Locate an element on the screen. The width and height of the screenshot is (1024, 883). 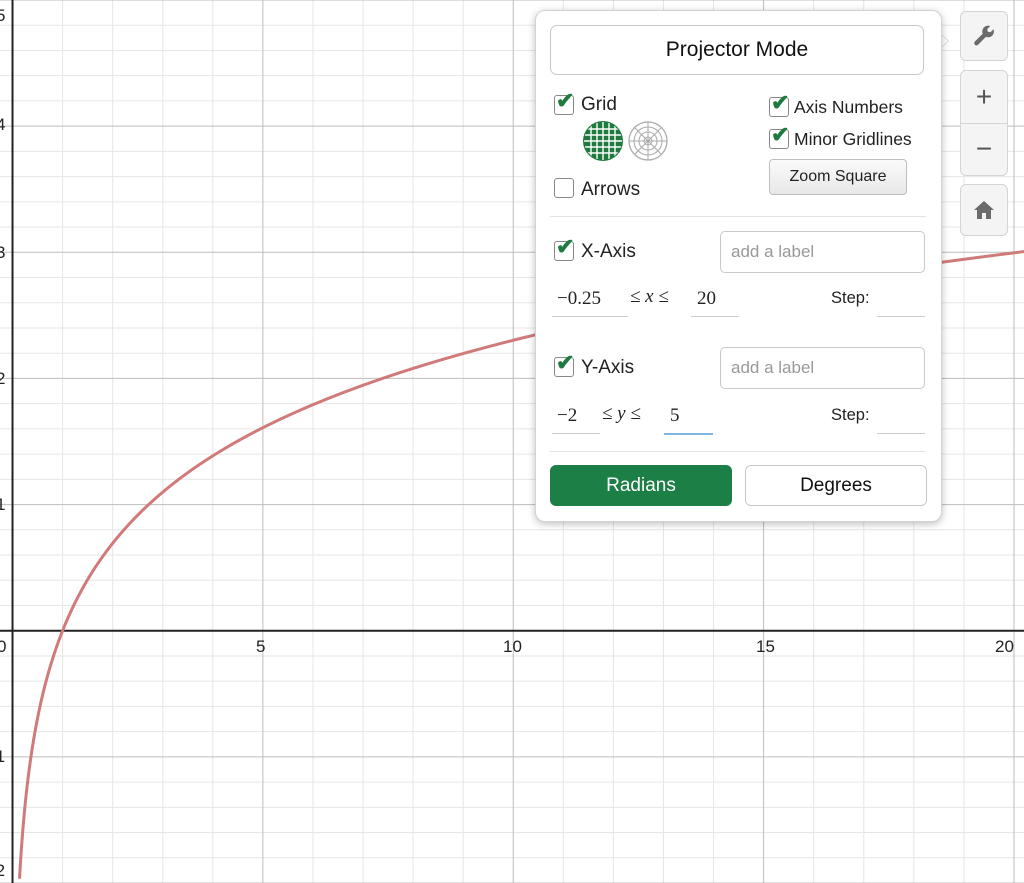
arrows-checkbox is located at coordinates (564, 188).